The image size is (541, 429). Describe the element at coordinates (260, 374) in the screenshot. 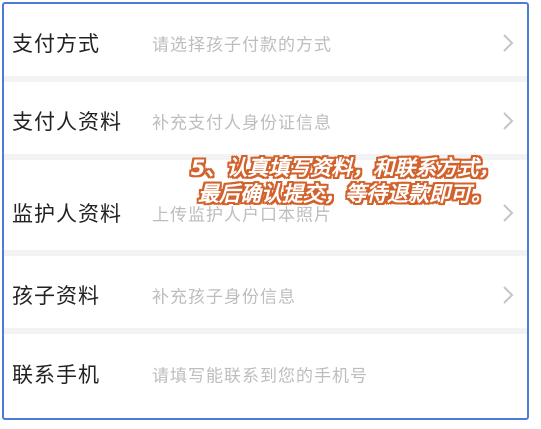

I see `phone-input: 请填写能联系到您的手机号` at that location.